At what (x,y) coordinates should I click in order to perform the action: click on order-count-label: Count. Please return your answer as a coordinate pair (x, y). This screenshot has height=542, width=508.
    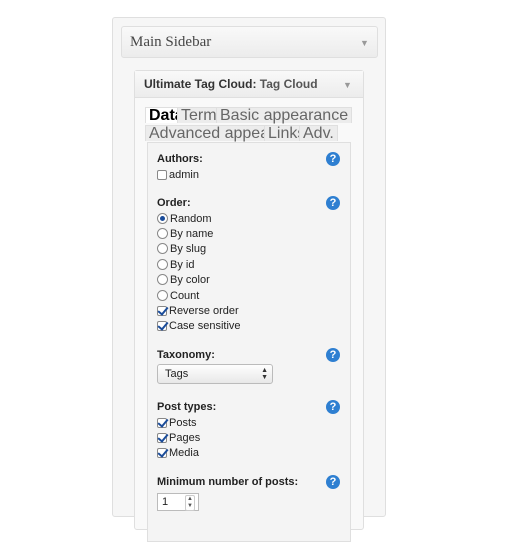
    Looking at the image, I should click on (185, 296).